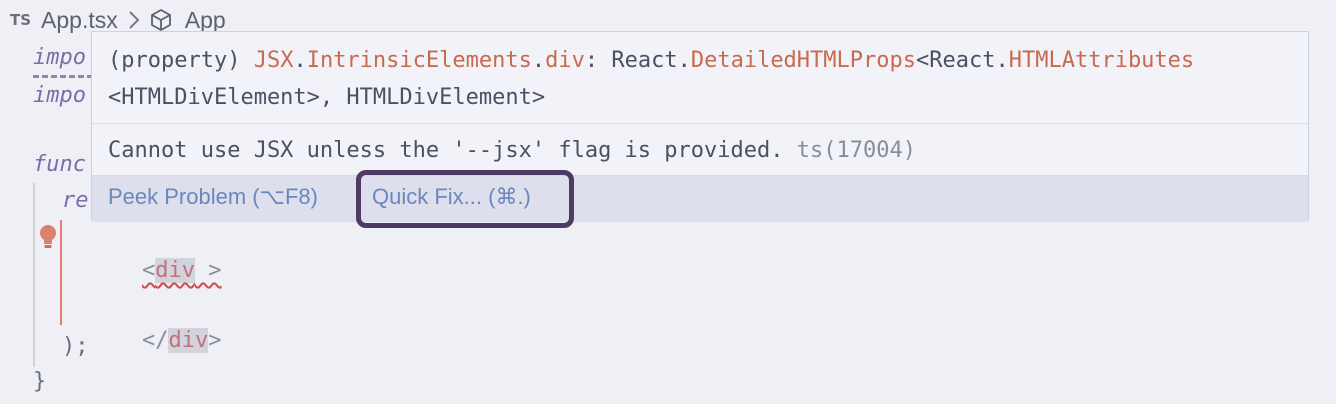 The width and height of the screenshot is (1336, 404). What do you see at coordinates (75, 346) in the screenshot?
I see `code-line-paren-close: );` at bounding box center [75, 346].